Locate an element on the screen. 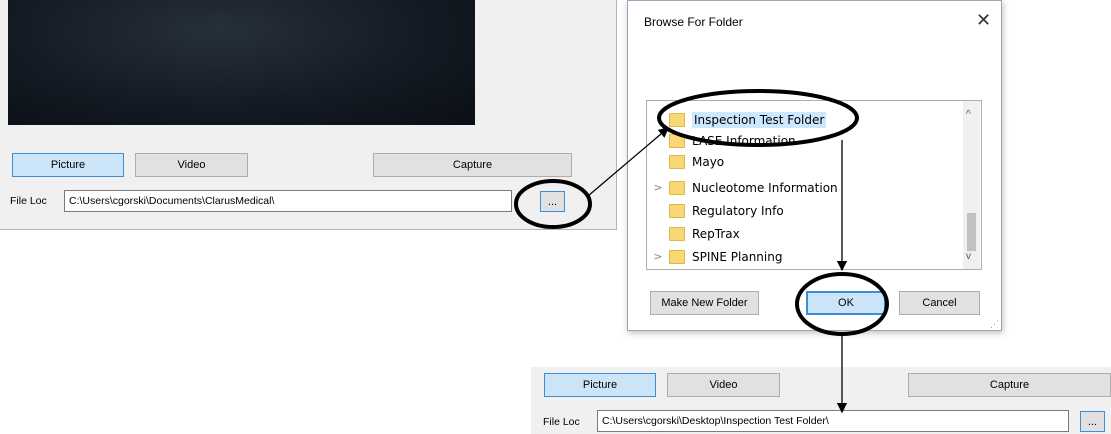 The image size is (1111, 434). capture-button-result: Capture is located at coordinates (1009, 385).